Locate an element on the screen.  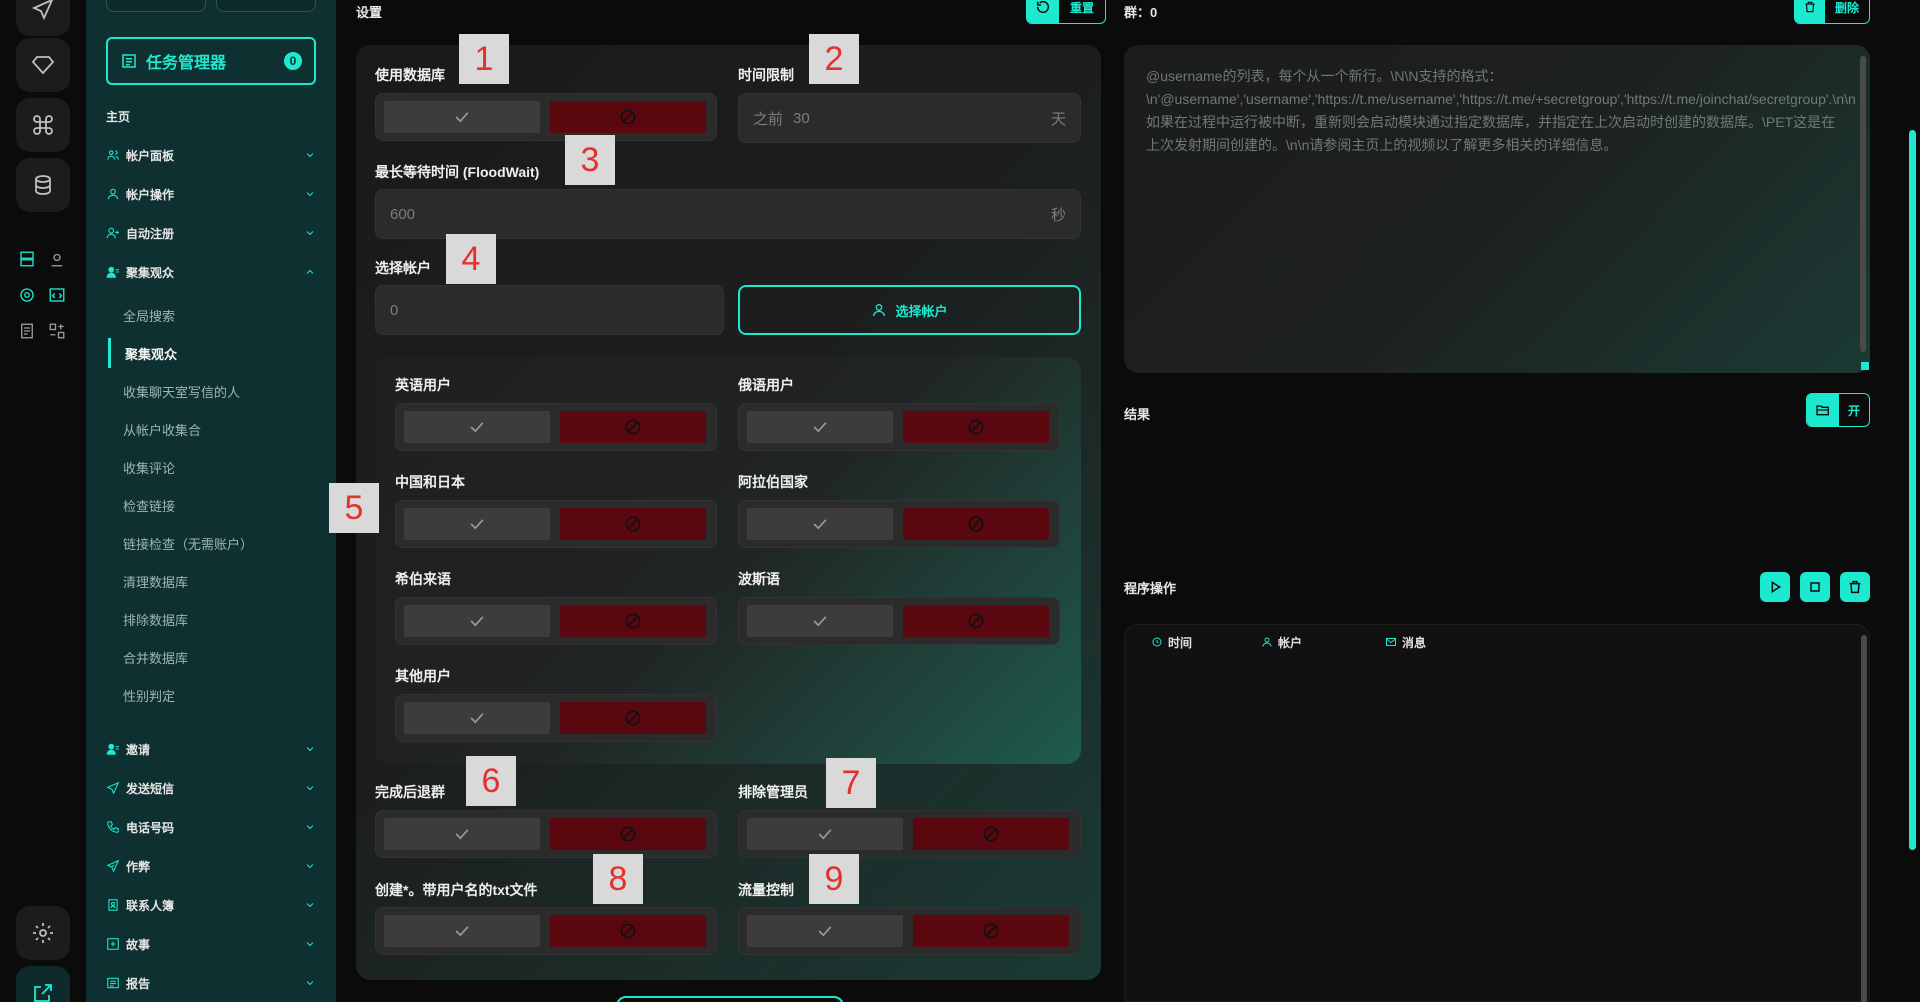
stop-button is located at coordinates (1815, 587).